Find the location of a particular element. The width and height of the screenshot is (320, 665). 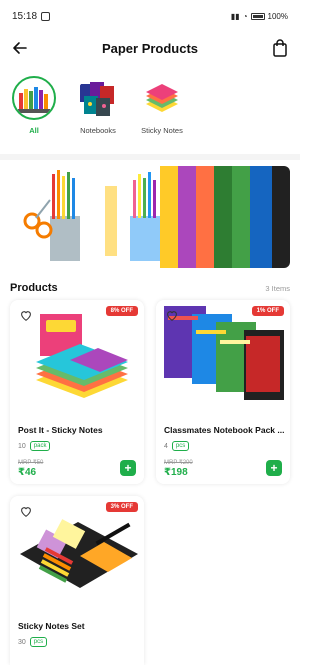

product-name: Sticky Notes Set is located at coordinates (51, 626).